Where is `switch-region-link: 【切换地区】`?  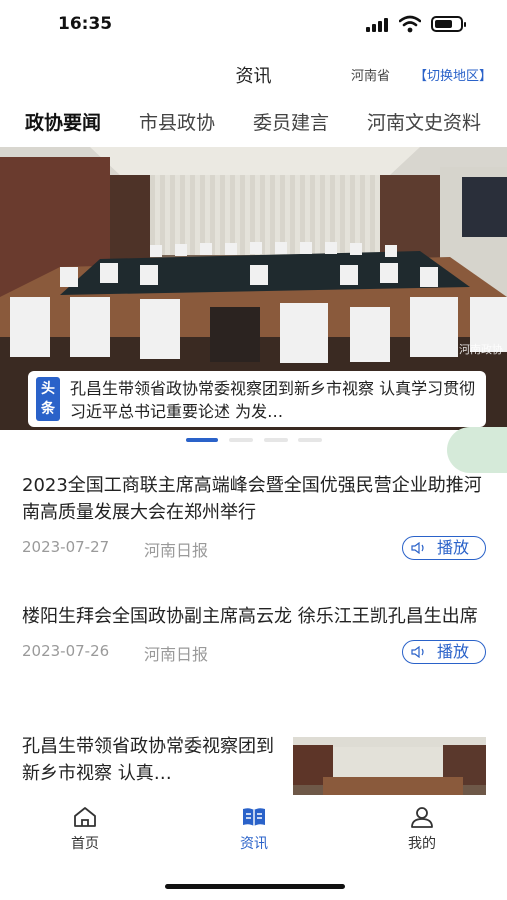
switch-region-link: 【切换地区】 is located at coordinates (453, 74).